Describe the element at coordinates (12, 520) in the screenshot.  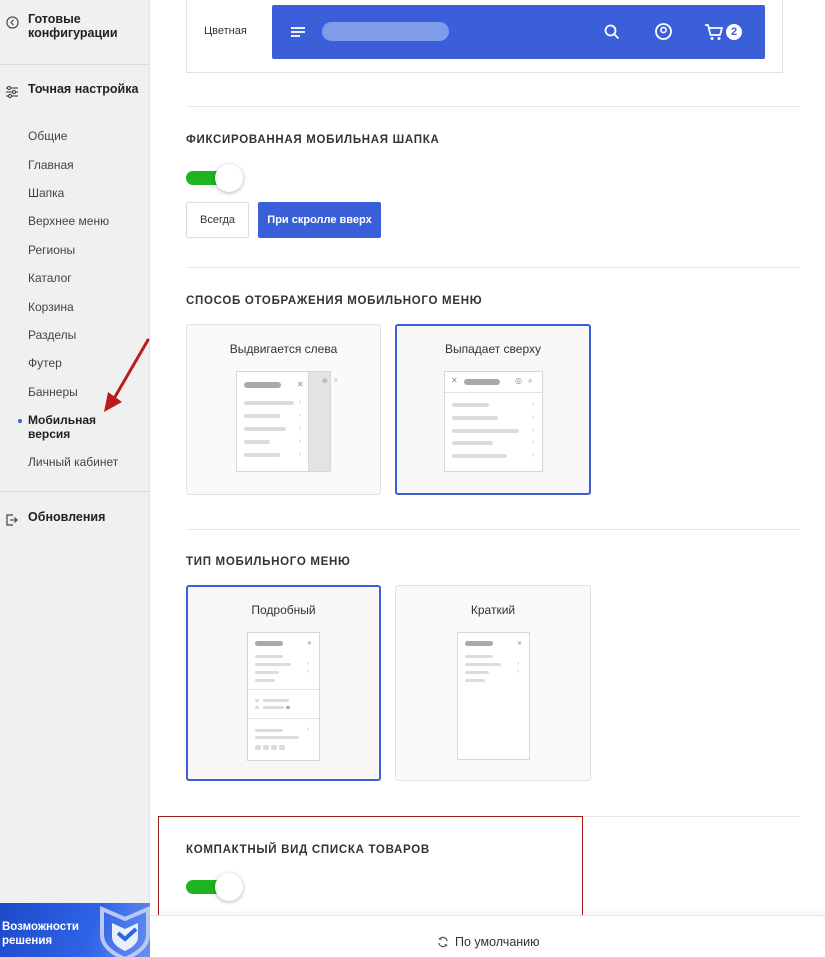
I see `exit-icon` at that location.